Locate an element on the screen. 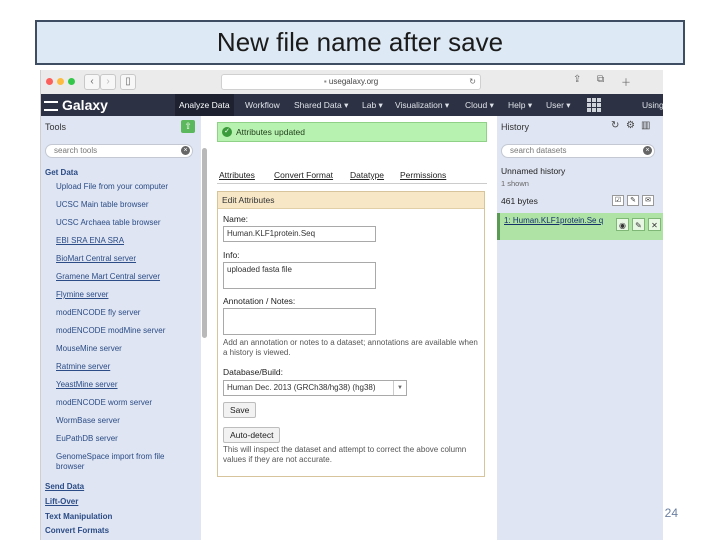 The width and height of the screenshot is (720, 540). history-size: 461 bytes is located at coordinates (519, 201).